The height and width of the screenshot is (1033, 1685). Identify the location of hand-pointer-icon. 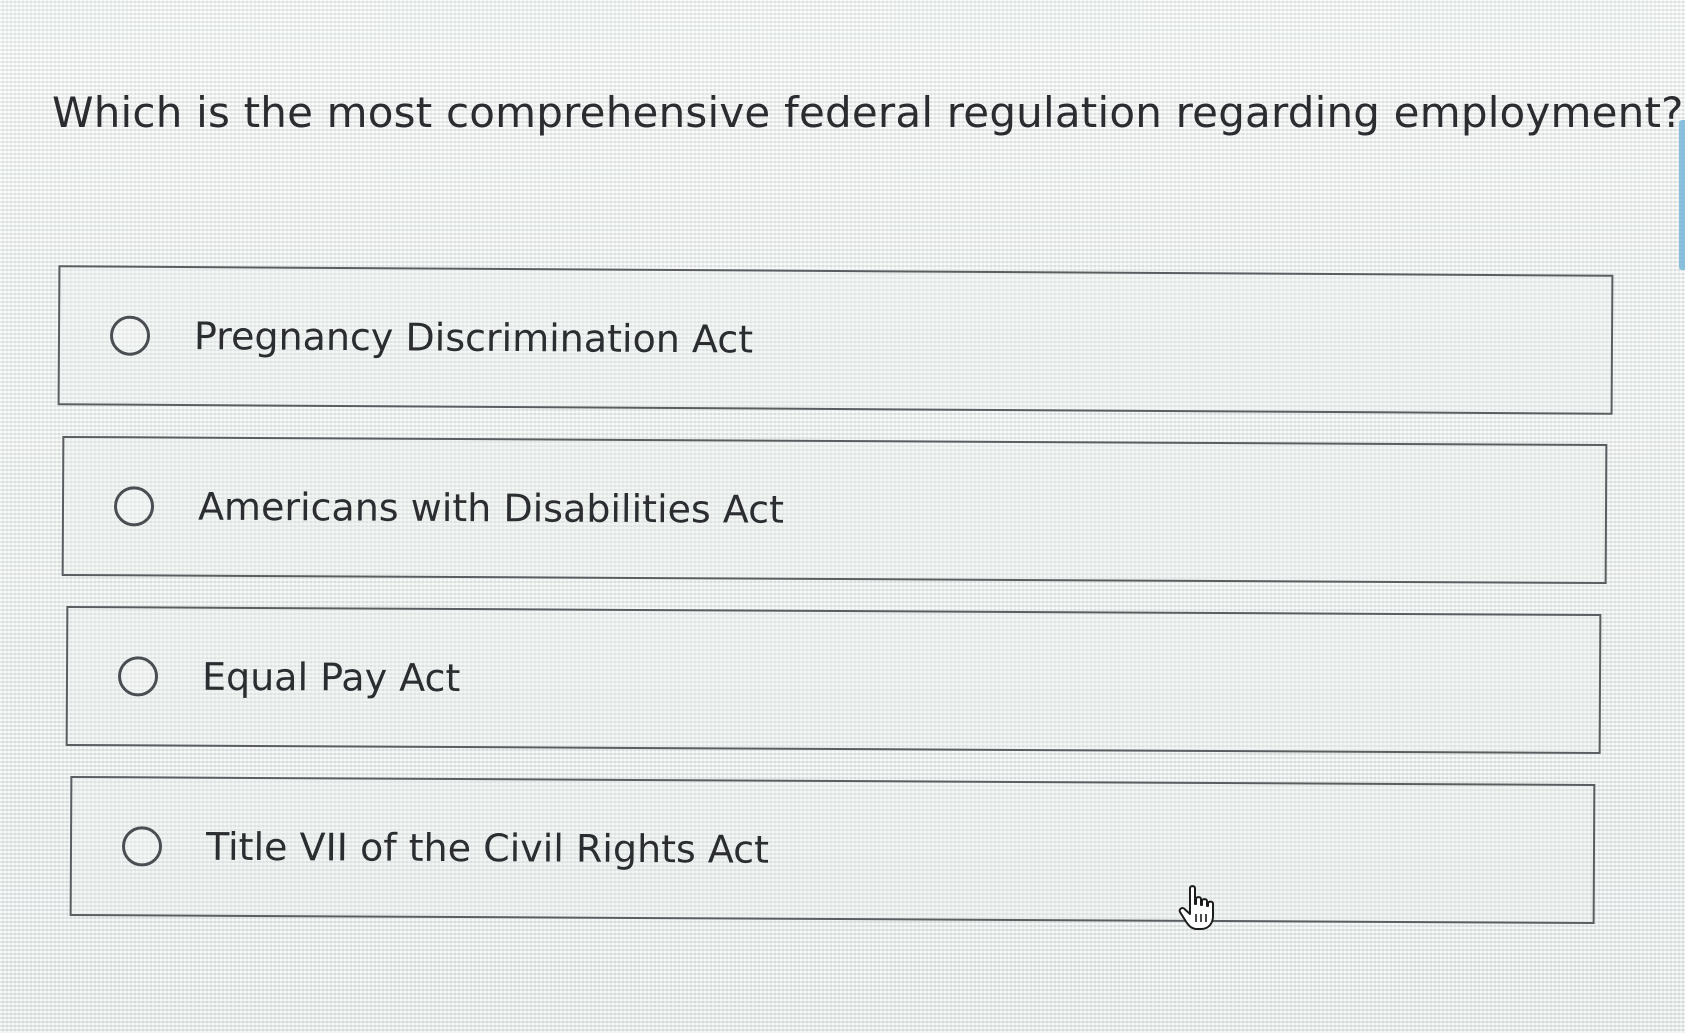
(1196, 907).